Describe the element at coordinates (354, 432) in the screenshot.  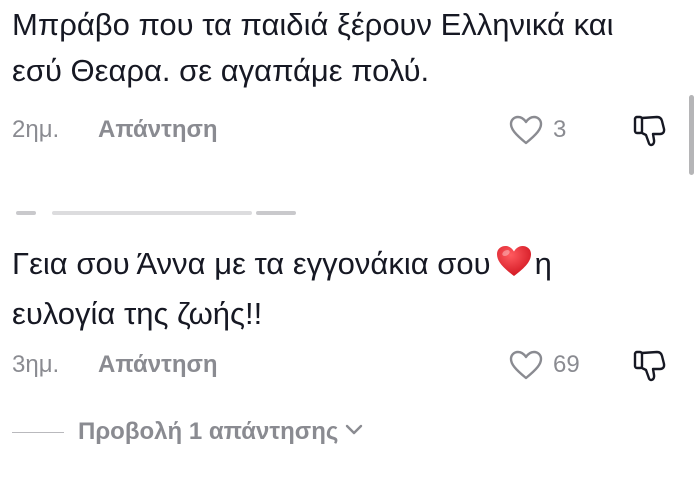
I see `chevron-down-icon` at that location.